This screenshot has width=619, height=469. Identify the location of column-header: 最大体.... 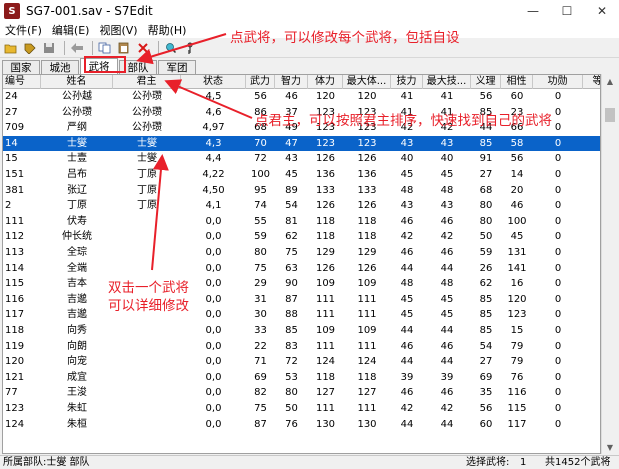
(367, 82).